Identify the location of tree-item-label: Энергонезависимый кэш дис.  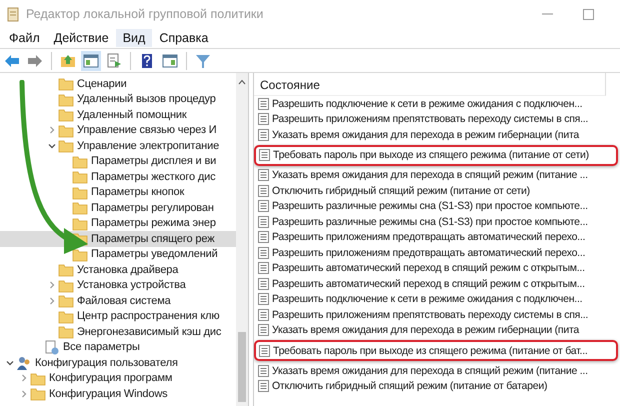
(149, 332).